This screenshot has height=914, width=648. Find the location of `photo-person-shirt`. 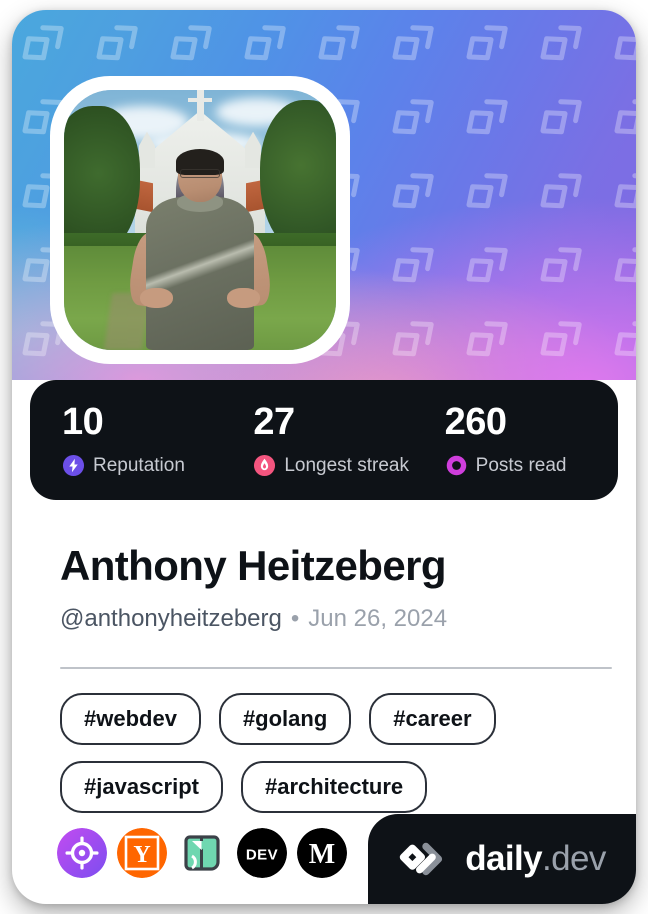

photo-person-shirt is located at coordinates (200, 273).